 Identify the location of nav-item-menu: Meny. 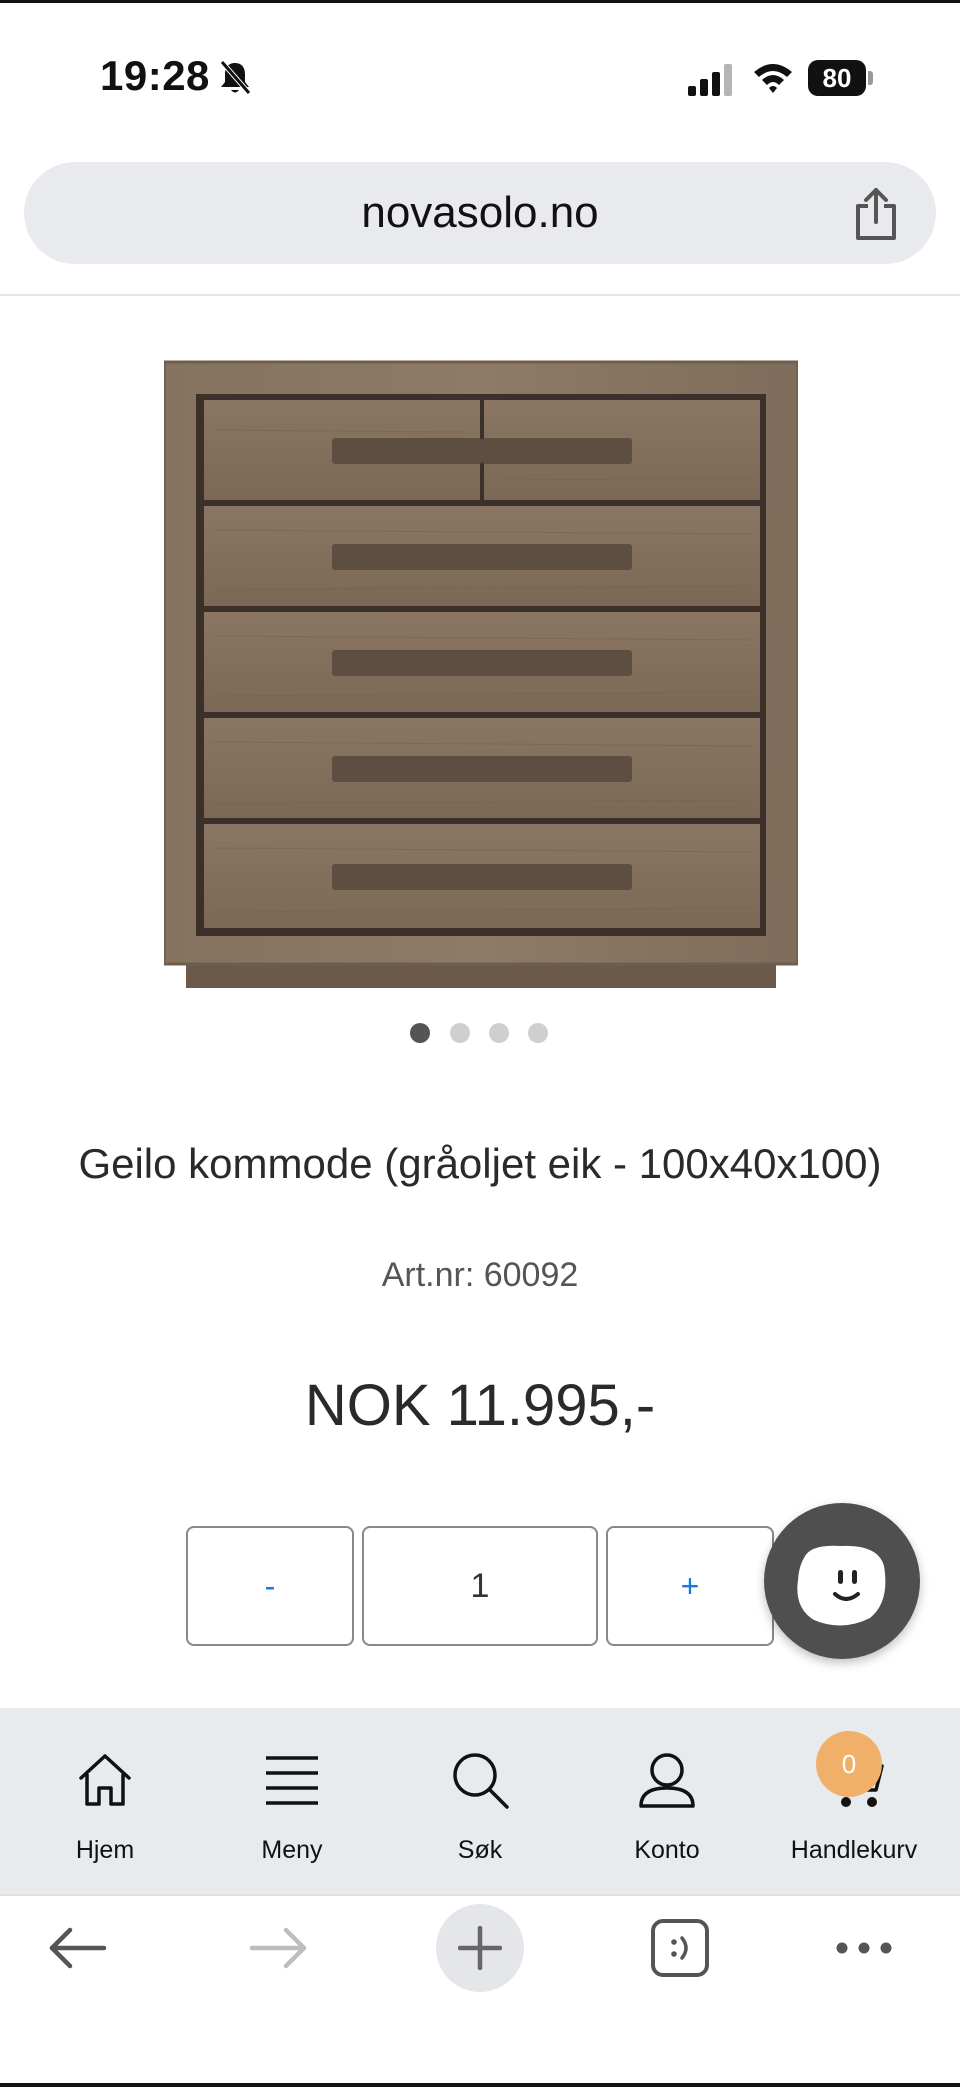
(292, 1801).